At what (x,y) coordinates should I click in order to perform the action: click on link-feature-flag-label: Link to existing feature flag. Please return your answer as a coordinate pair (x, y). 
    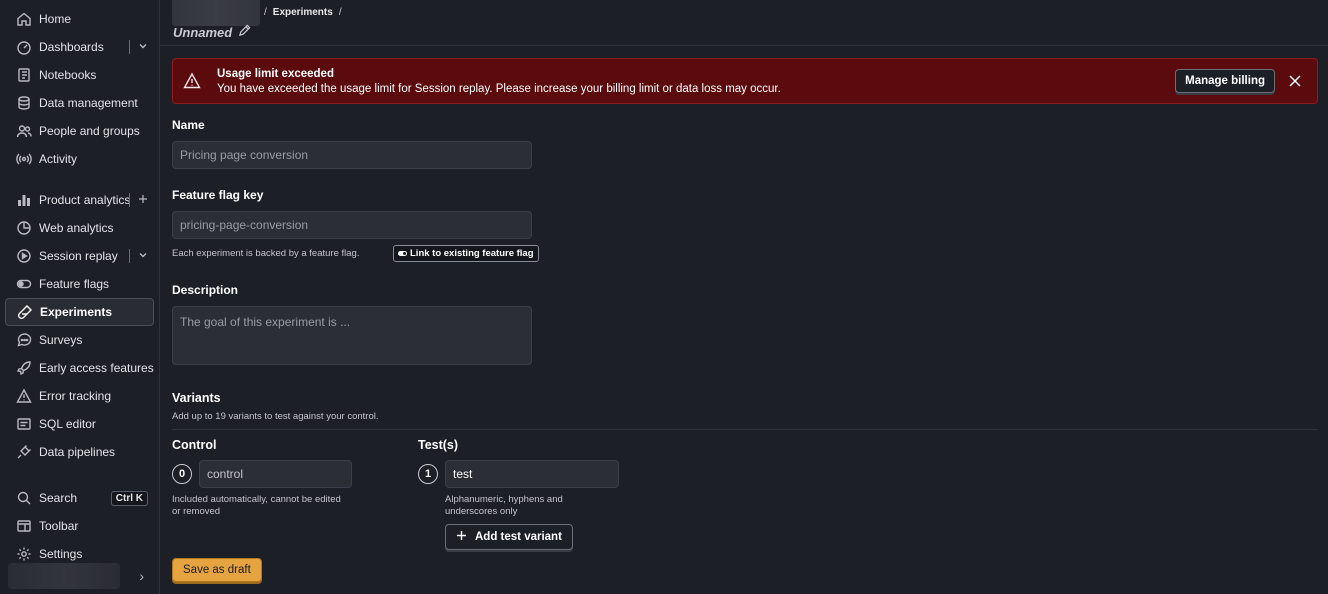
    Looking at the image, I should click on (472, 253).